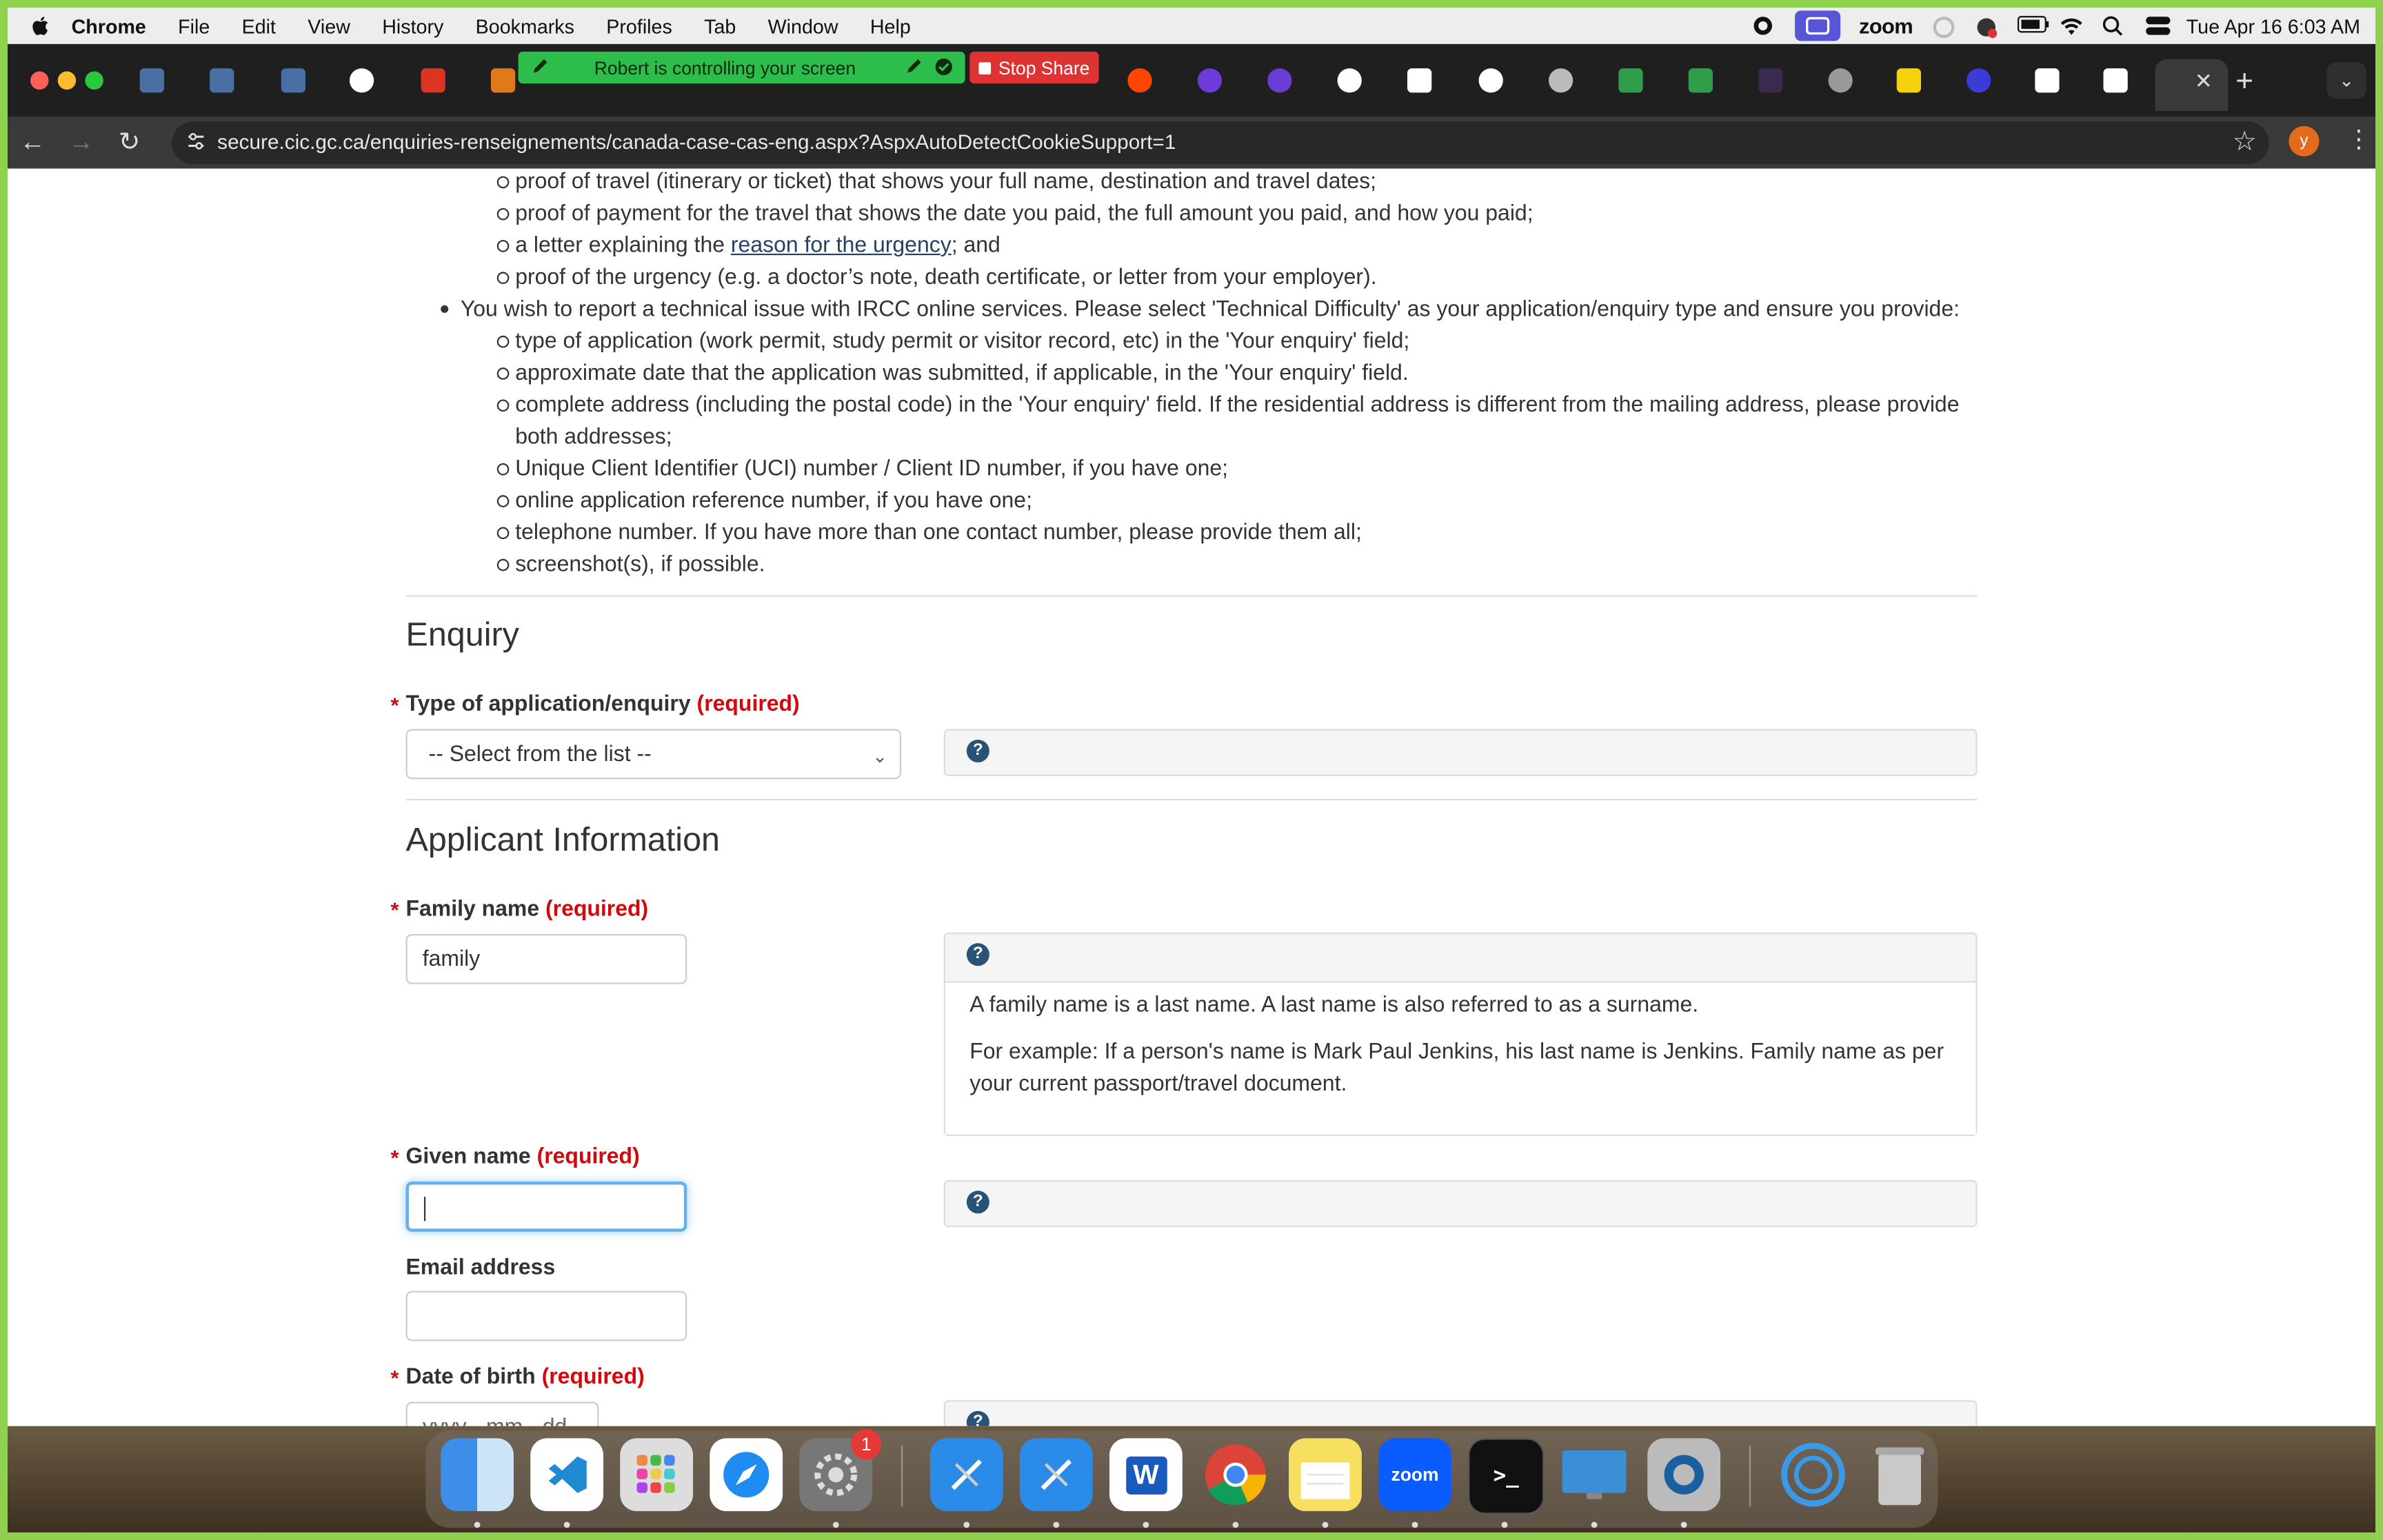  I want to click on menu-history: History, so click(412, 26).